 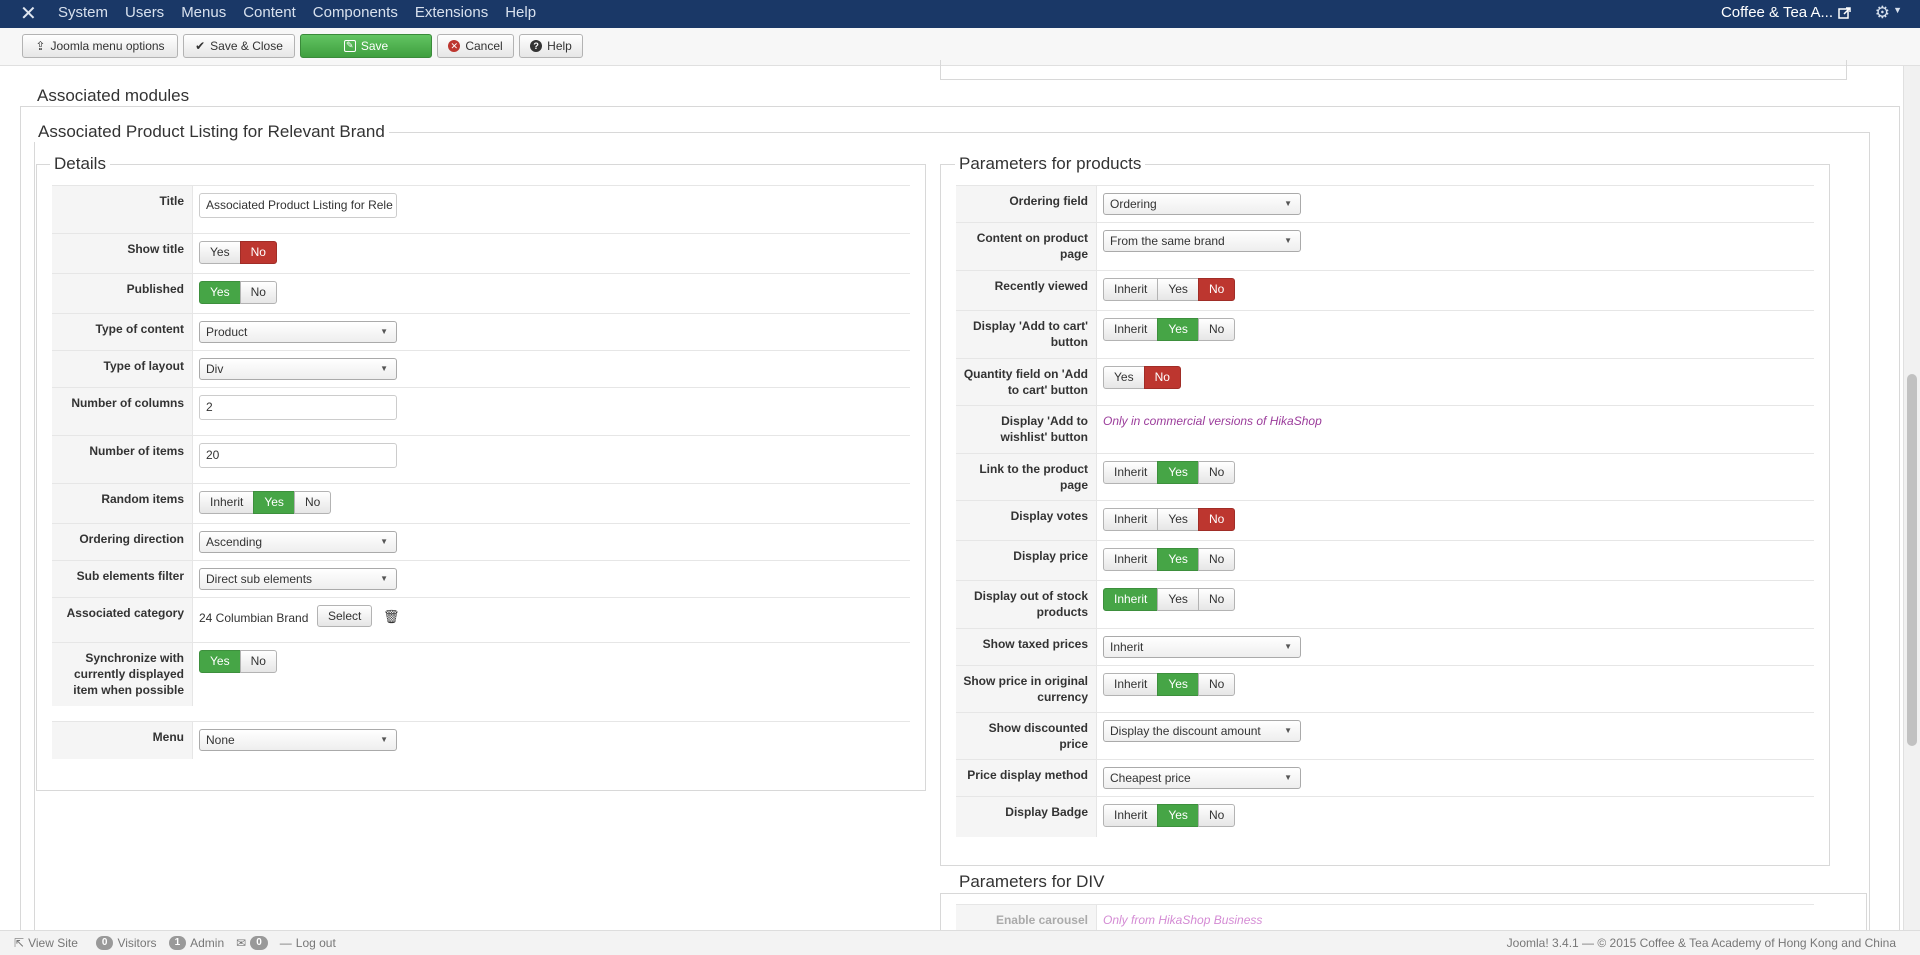 What do you see at coordinates (1131, 329) in the screenshot?
I see `add-cart-inherit: Inherit` at bounding box center [1131, 329].